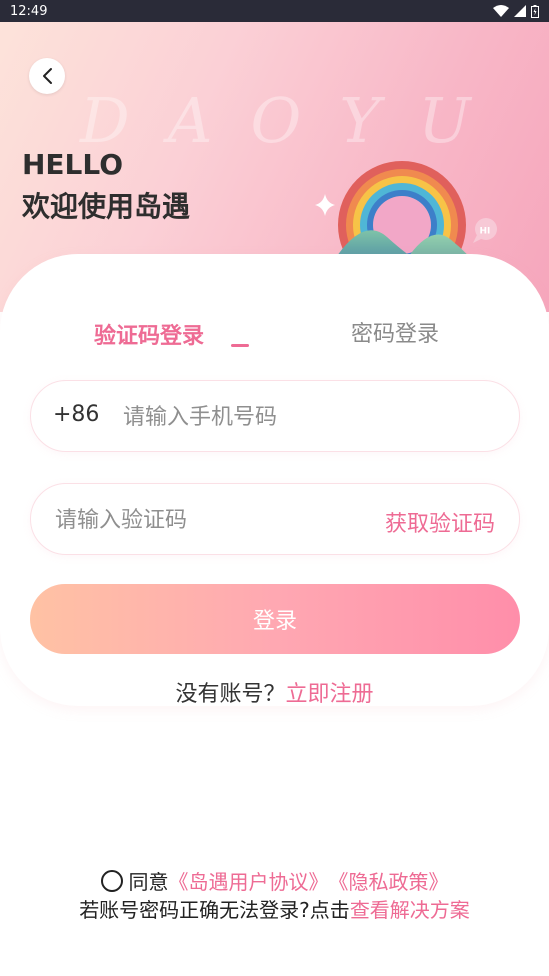 The height and width of the screenshot is (976, 549). I want to click on privacy-policy-link: 《隐私政策》, so click(389, 880).